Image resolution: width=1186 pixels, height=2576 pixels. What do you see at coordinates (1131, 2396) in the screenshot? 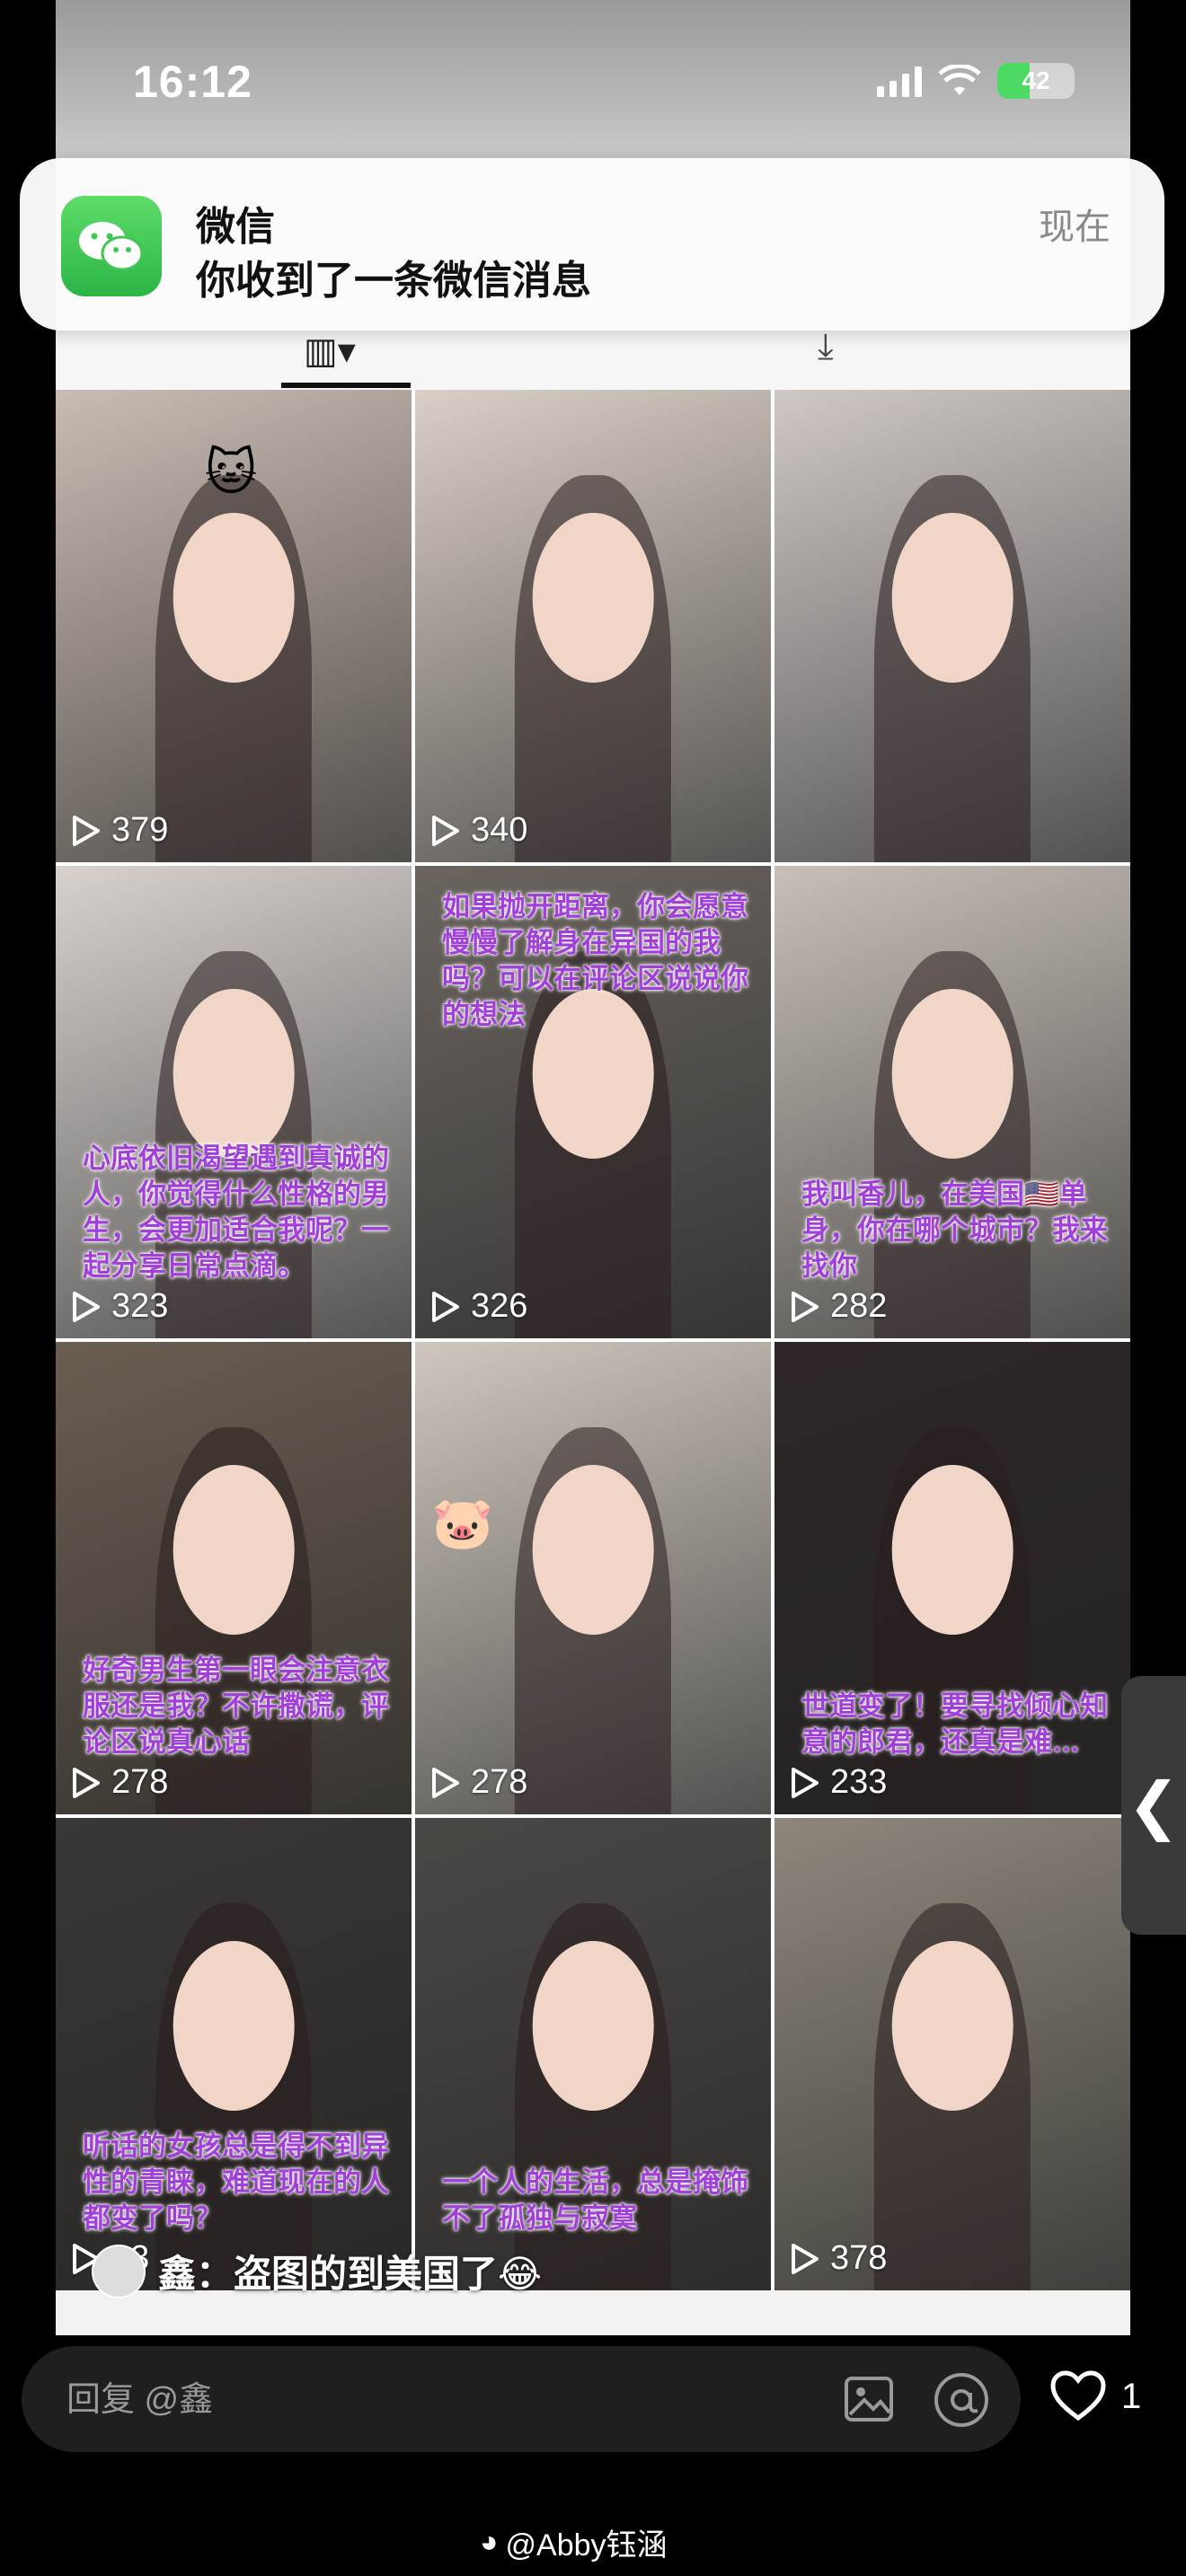
I see `like-count: 1` at bounding box center [1131, 2396].